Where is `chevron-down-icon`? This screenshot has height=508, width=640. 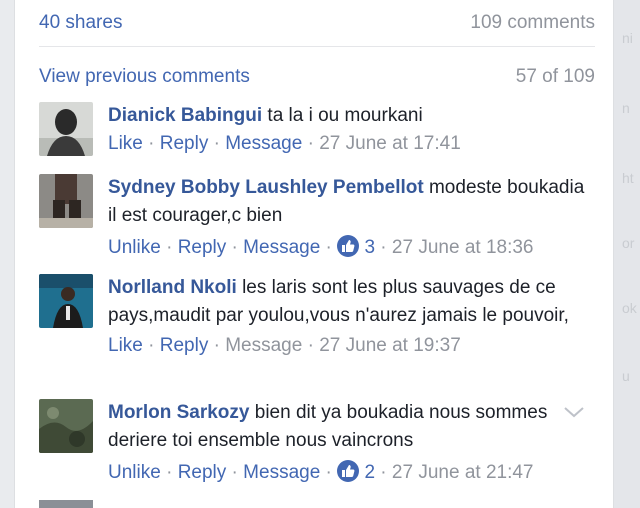 chevron-down-icon is located at coordinates (574, 414).